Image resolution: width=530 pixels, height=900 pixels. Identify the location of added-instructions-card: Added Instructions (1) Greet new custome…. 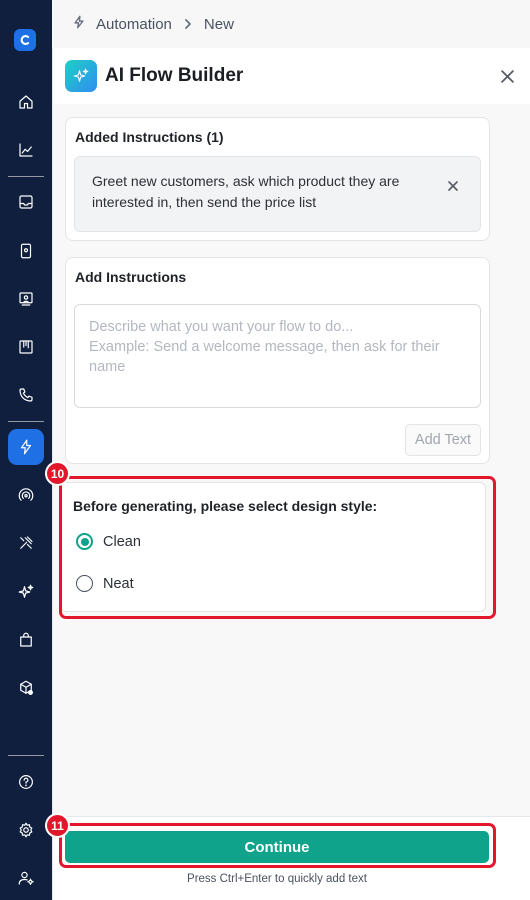
(277, 179).